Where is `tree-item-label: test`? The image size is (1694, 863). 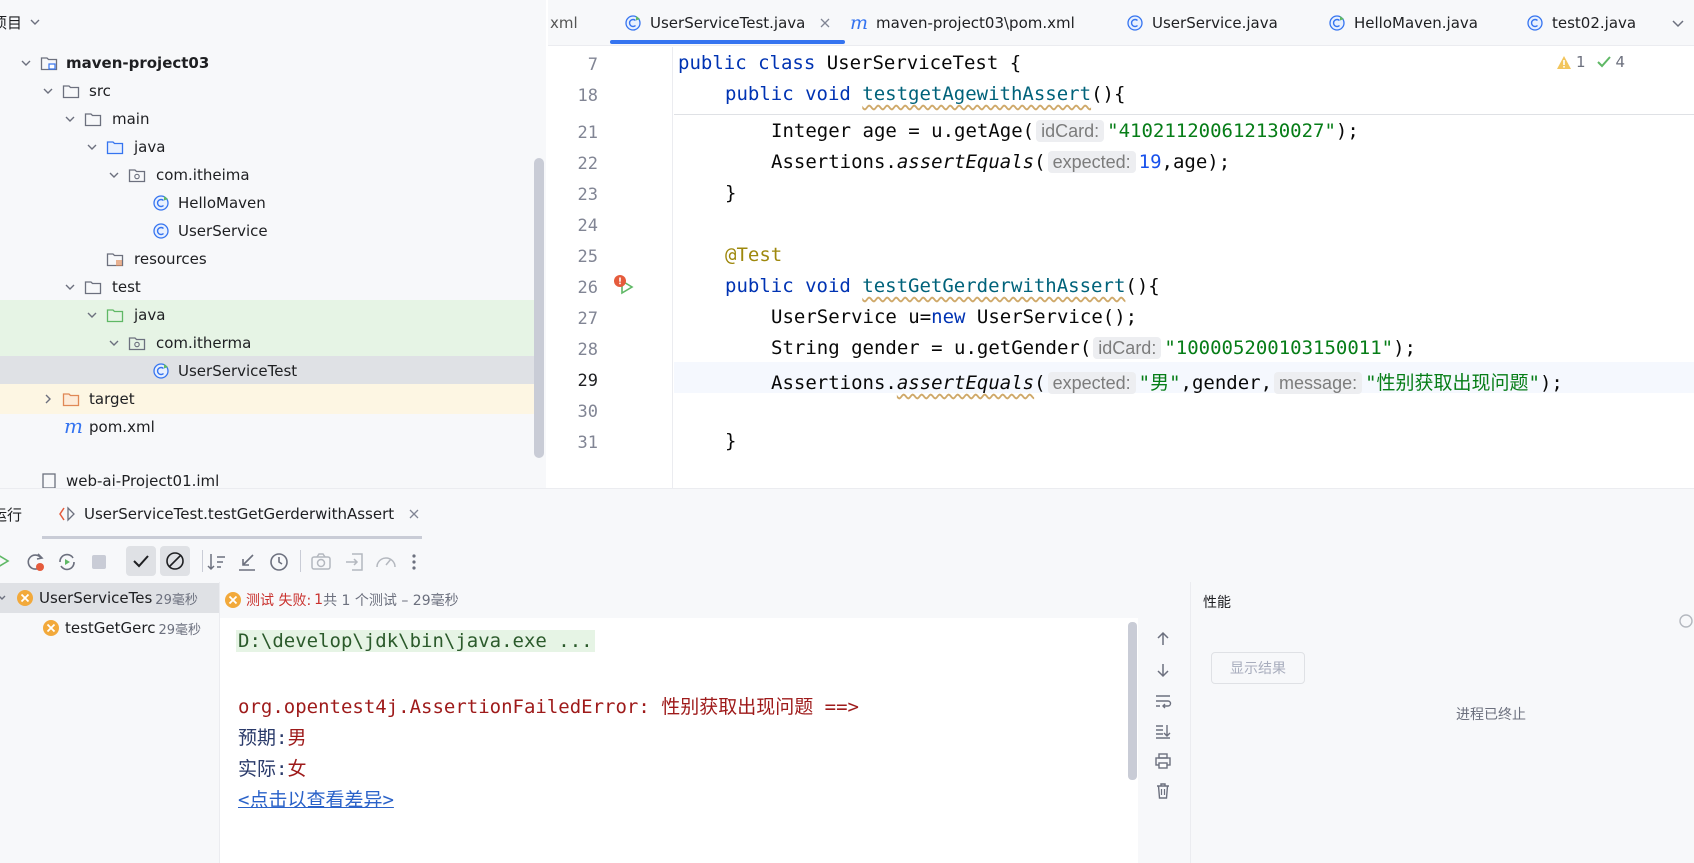 tree-item-label: test is located at coordinates (126, 287).